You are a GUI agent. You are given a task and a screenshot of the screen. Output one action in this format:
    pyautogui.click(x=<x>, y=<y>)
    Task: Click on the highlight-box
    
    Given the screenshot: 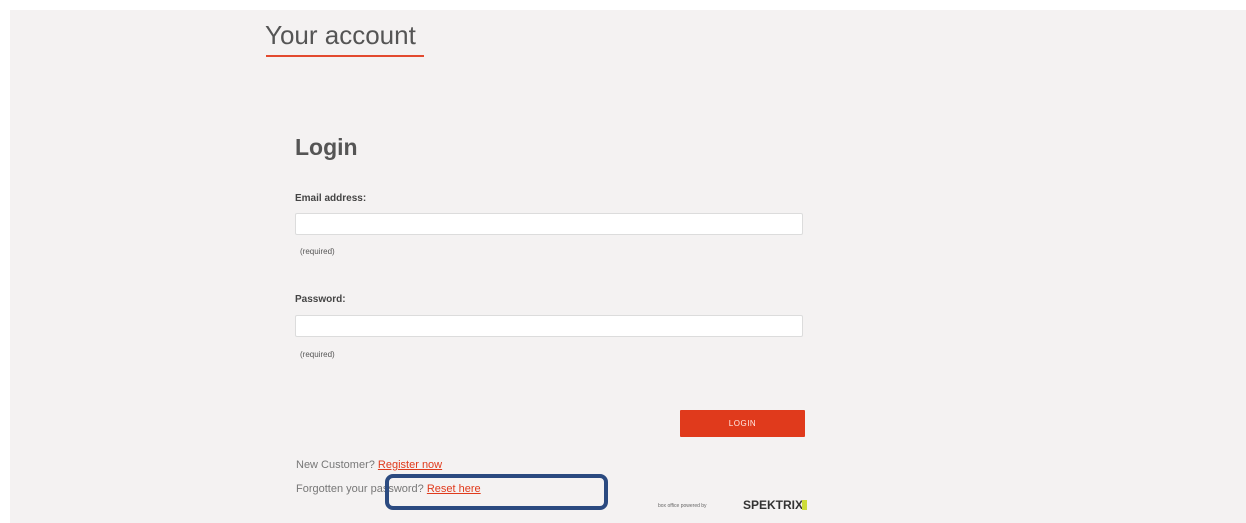 What is the action you would take?
    pyautogui.click(x=496, y=492)
    